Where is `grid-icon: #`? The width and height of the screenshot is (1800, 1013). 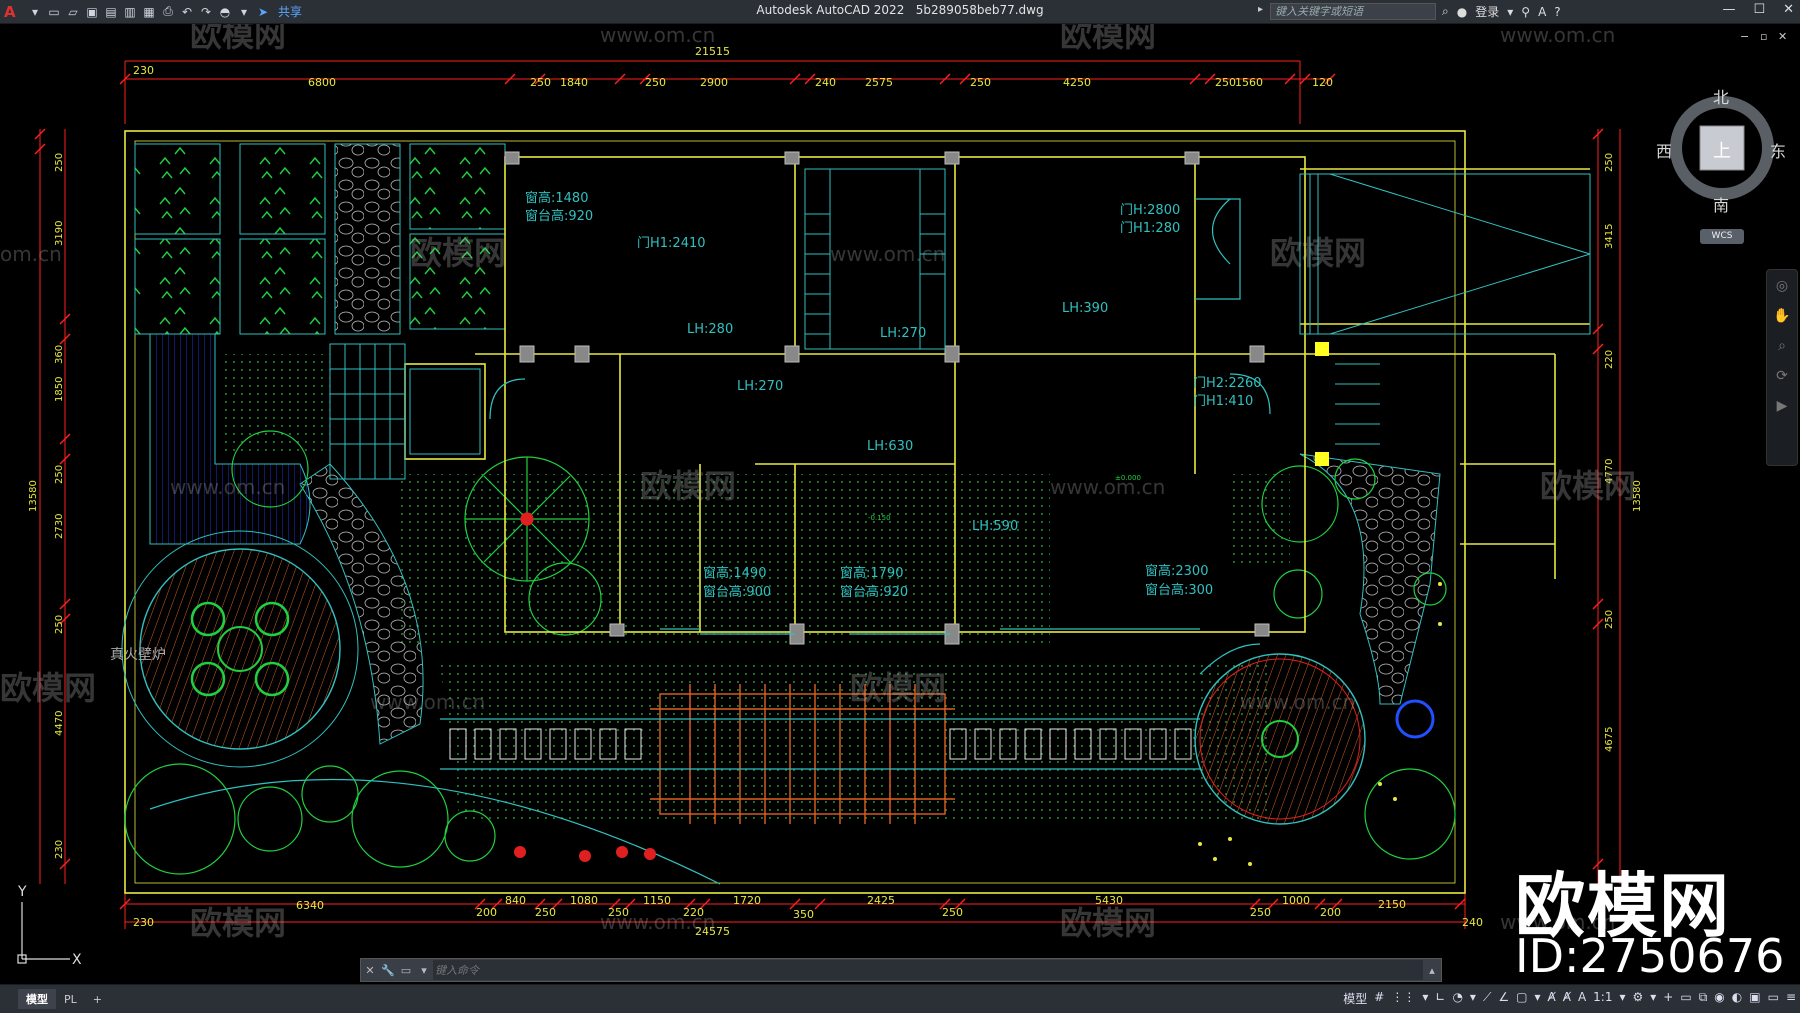 grid-icon: # is located at coordinates (1379, 998).